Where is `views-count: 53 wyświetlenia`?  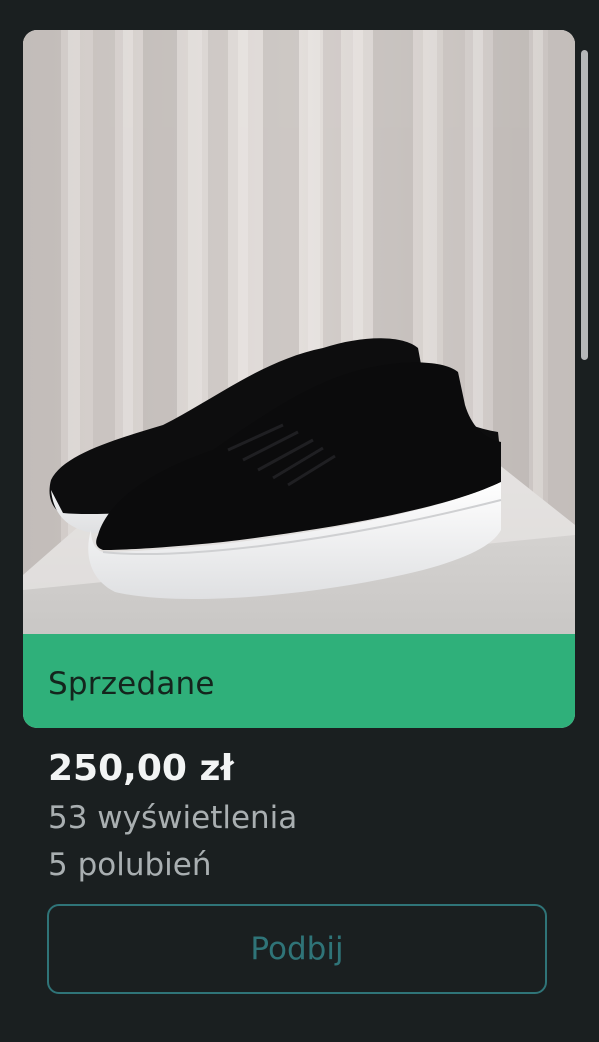
views-count: 53 wyświetlenia is located at coordinates (173, 818).